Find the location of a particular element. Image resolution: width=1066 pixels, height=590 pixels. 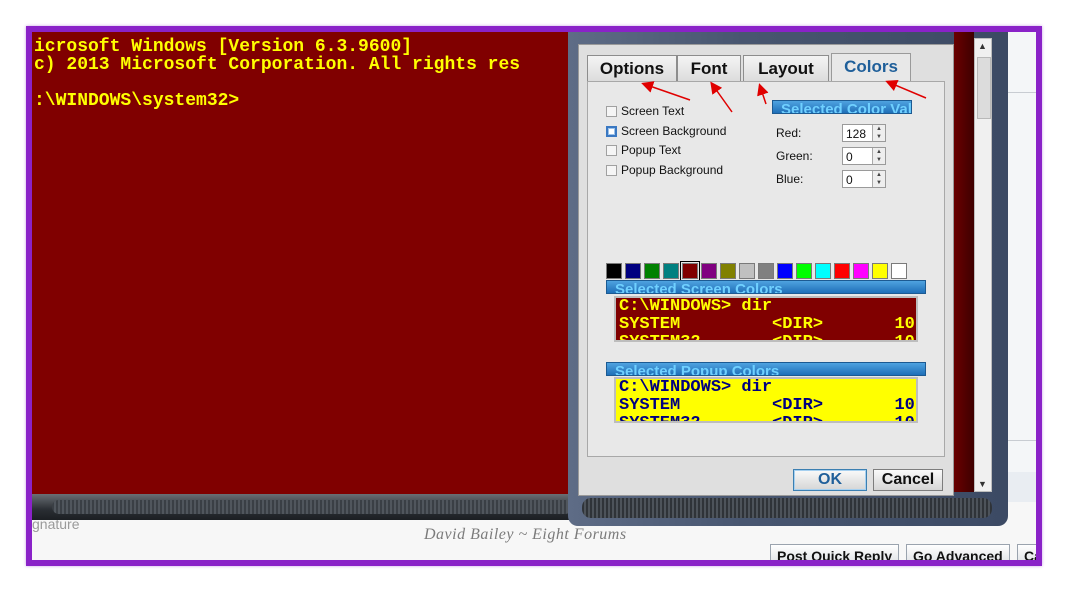

annotation-arrows is located at coordinates (784, 96).